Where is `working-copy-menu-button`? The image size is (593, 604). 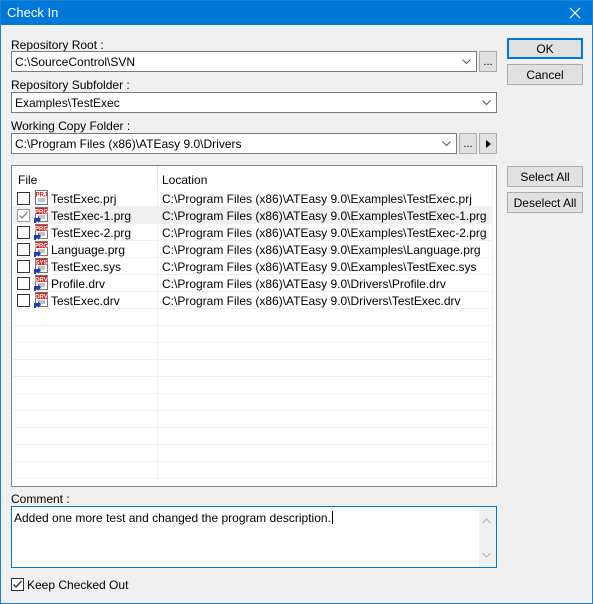 working-copy-menu-button is located at coordinates (488, 143).